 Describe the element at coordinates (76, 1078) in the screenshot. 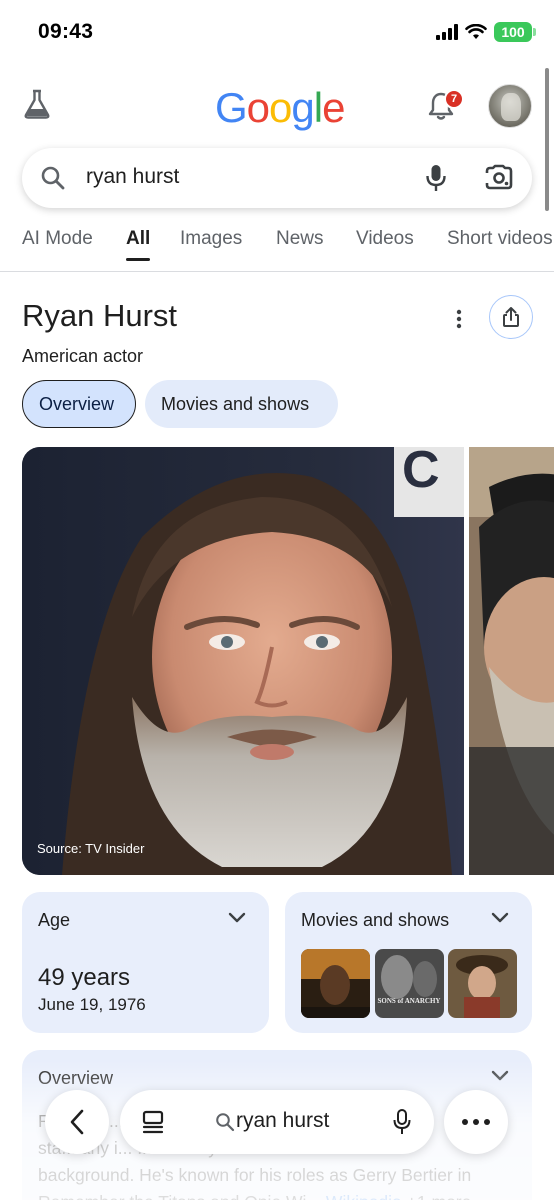

I see `overview-label: Overview` at that location.